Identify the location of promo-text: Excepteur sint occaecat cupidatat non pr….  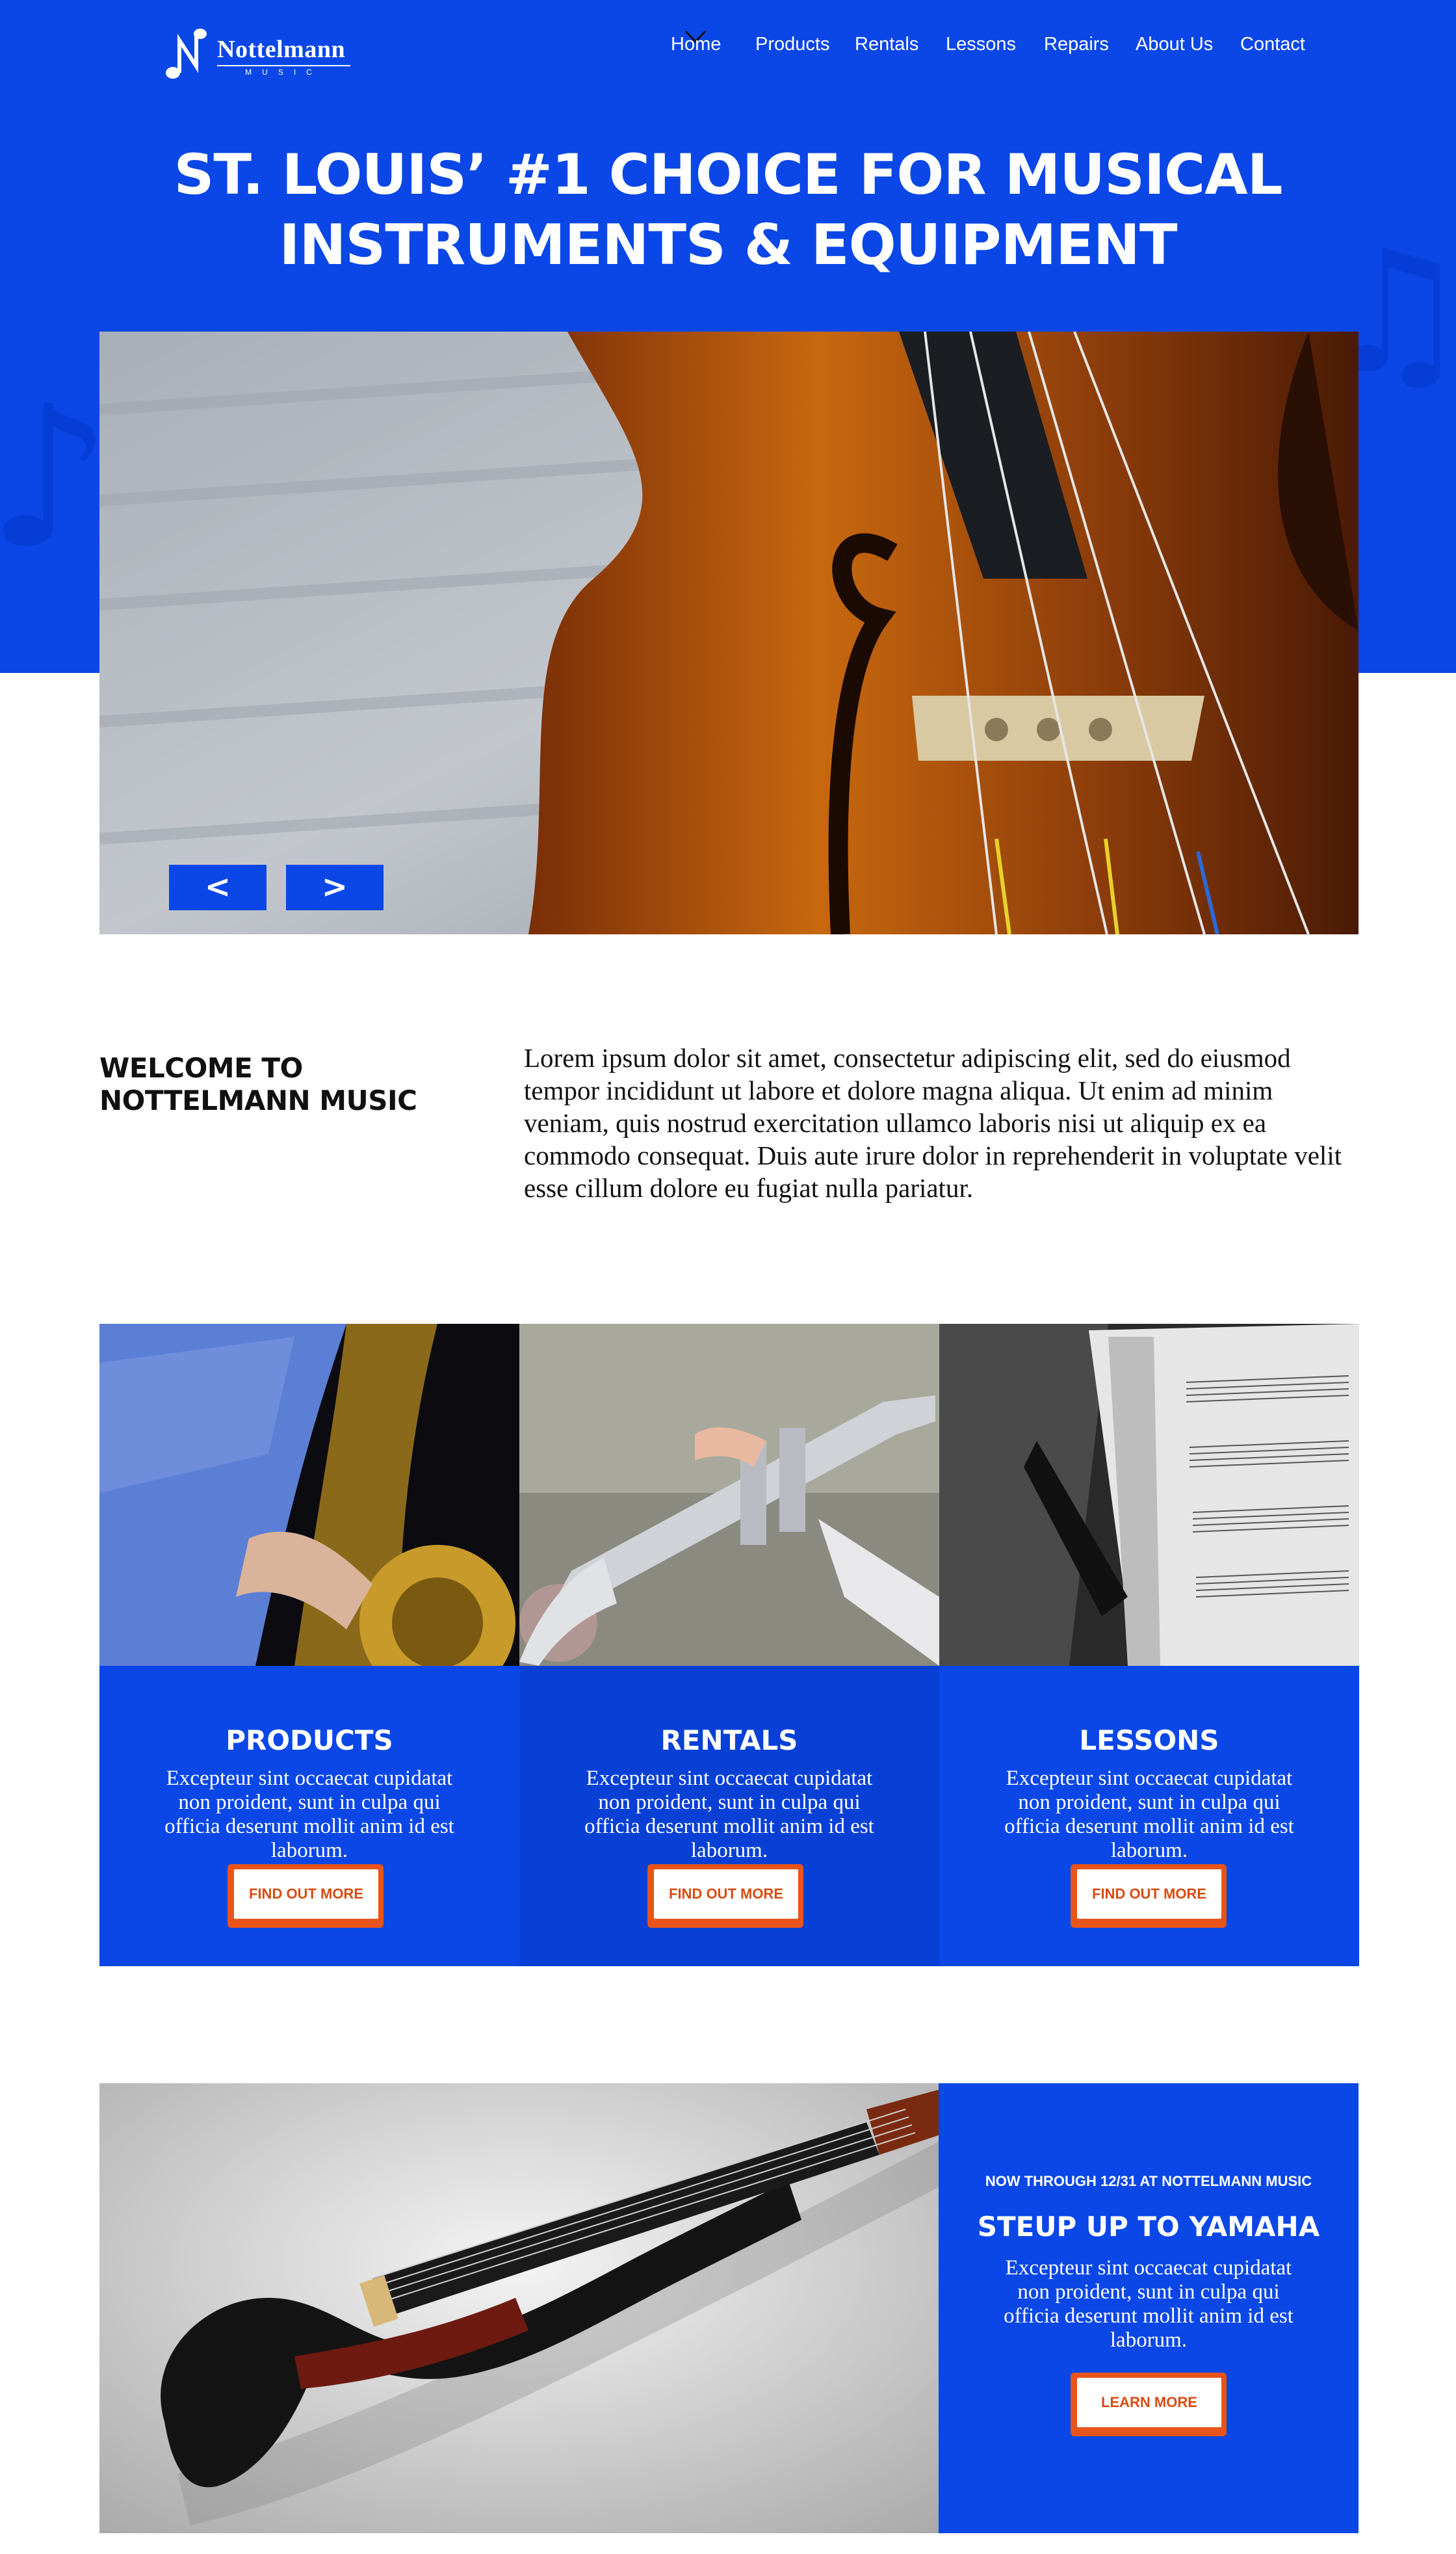
(1149, 2304).